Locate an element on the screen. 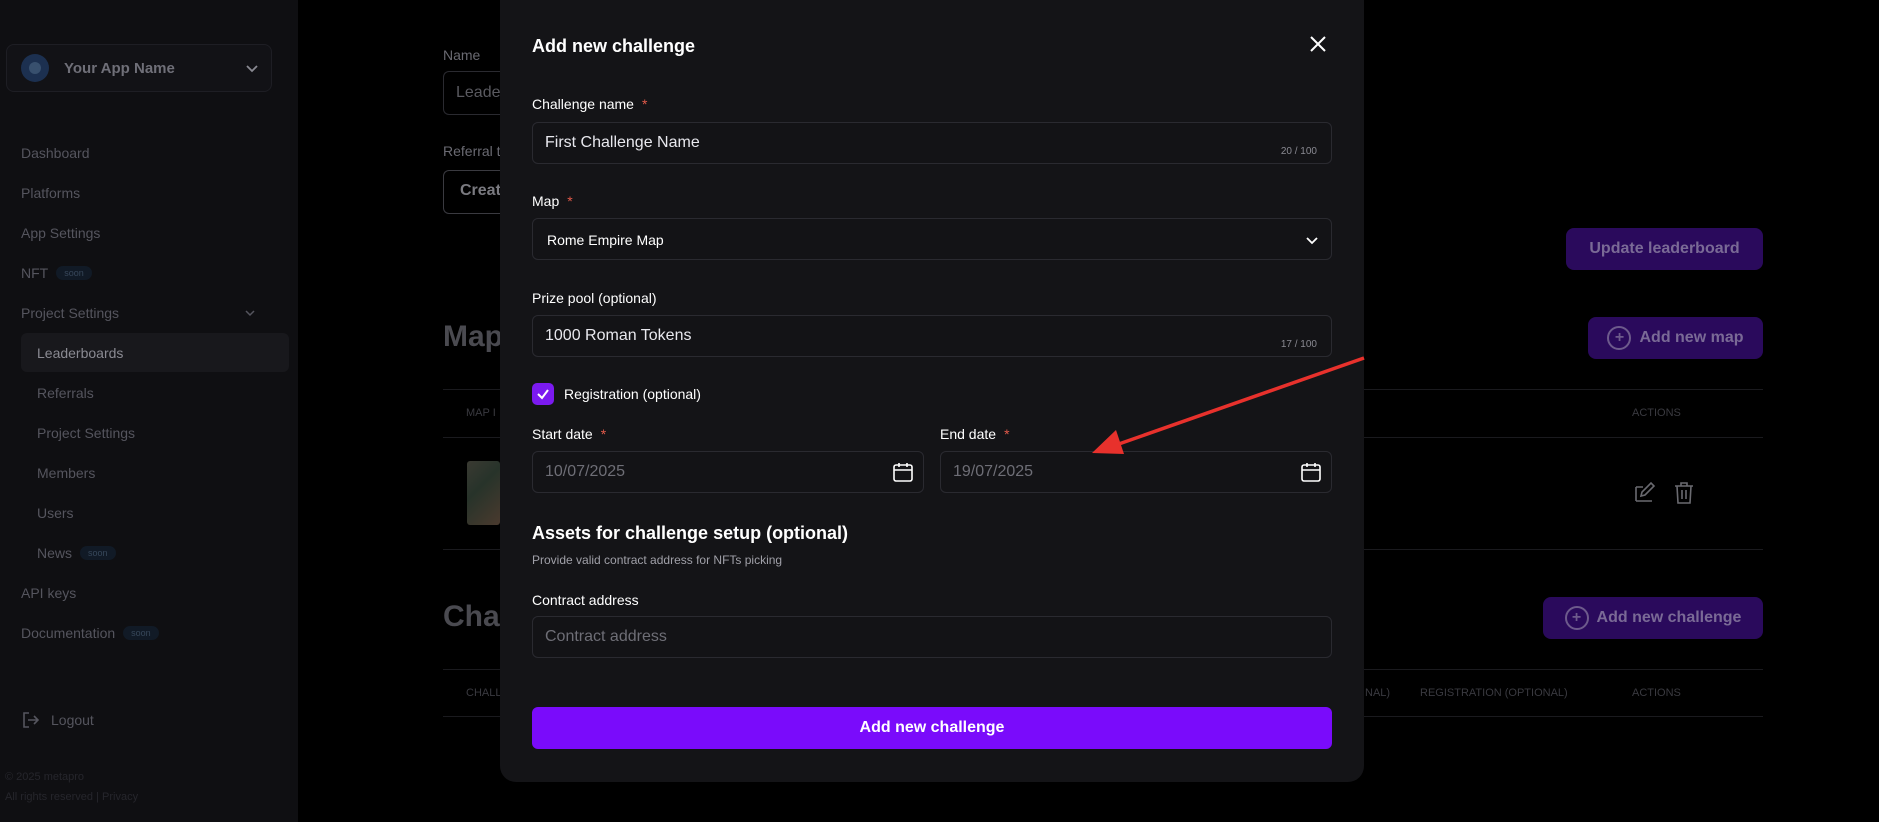 The image size is (1879, 822). sidebar-item-label: Members is located at coordinates (66, 473).